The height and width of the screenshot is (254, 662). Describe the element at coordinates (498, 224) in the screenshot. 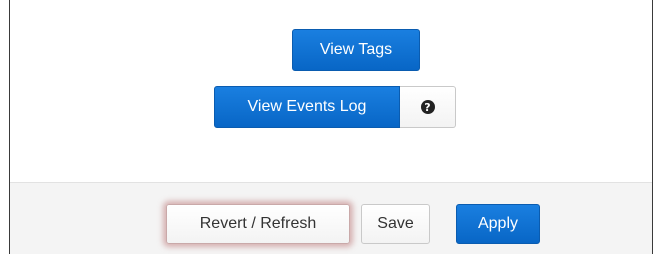

I see `apply-button: Apply` at that location.